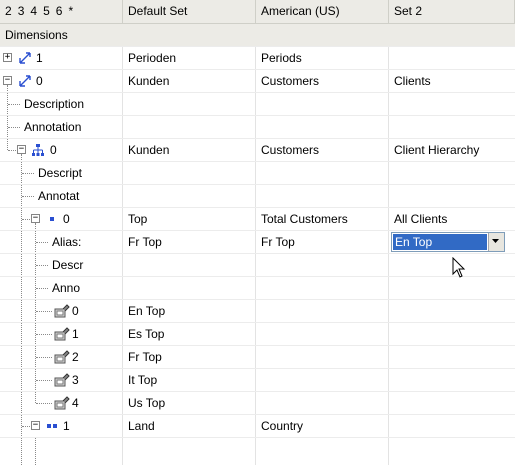 This screenshot has height=465, width=515. What do you see at coordinates (61, 288) in the screenshot?
I see `tree-cell: Anno` at bounding box center [61, 288].